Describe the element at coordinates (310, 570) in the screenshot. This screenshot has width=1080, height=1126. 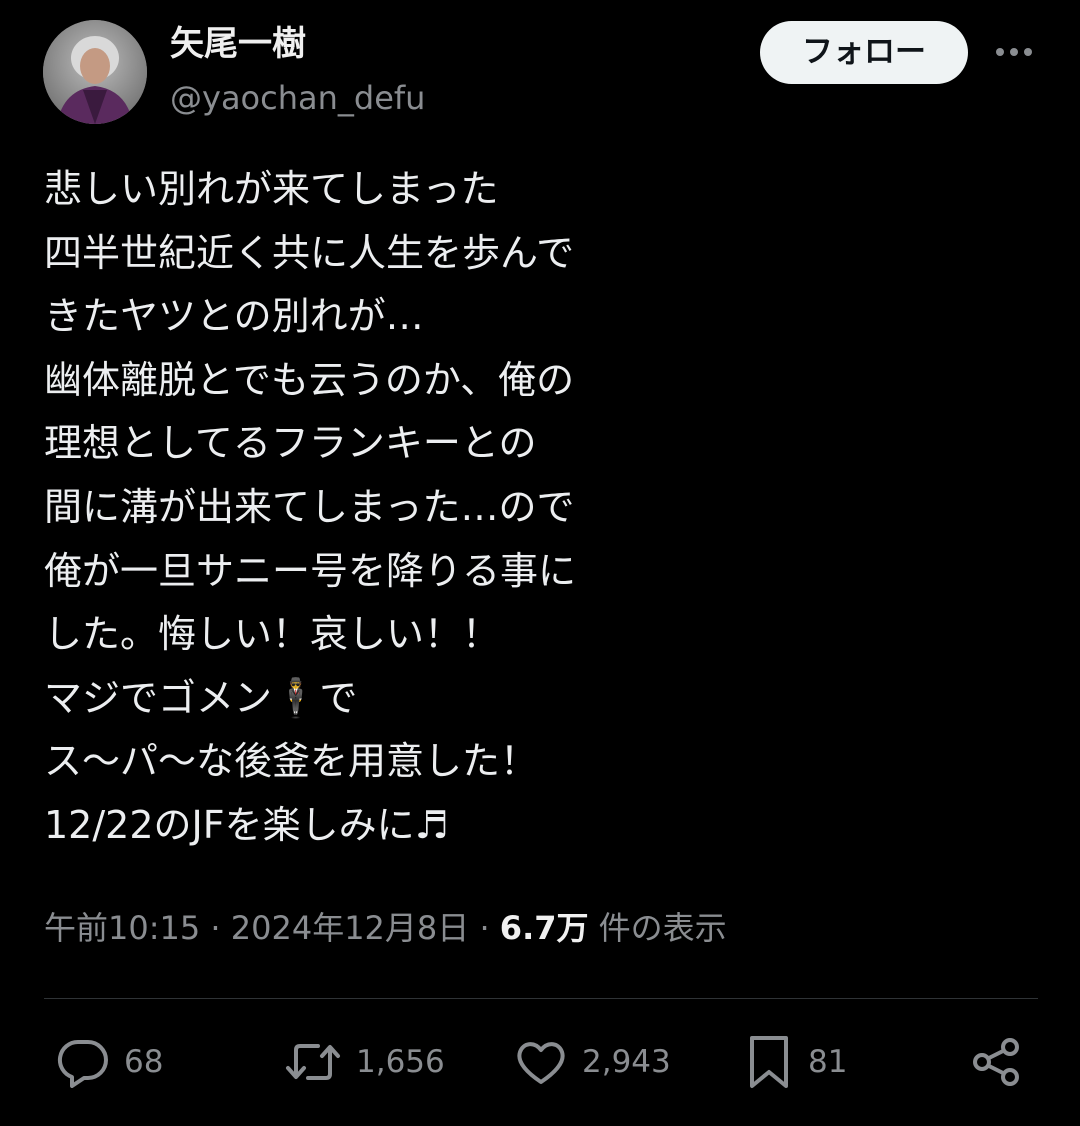
I see `tweet-line: 俺が一旦サニー号を降りる事に` at that location.